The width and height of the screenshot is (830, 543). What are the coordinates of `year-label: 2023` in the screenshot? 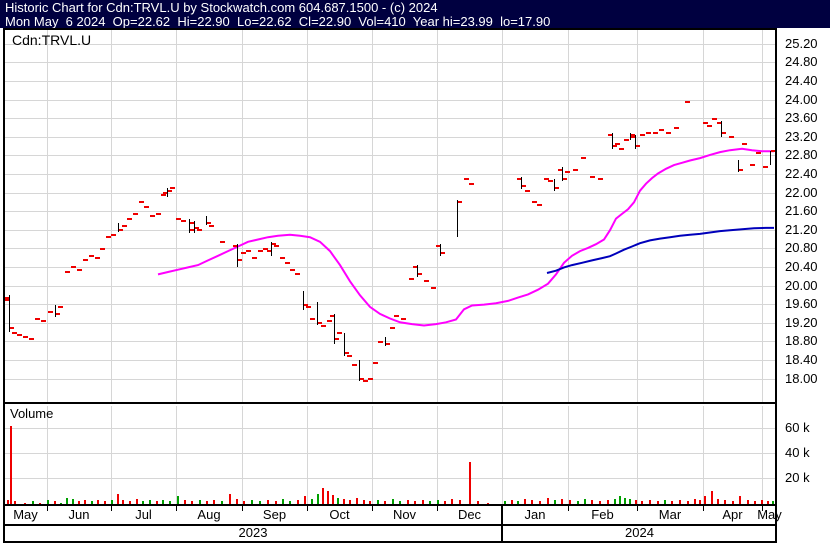 It's located at (253, 532).